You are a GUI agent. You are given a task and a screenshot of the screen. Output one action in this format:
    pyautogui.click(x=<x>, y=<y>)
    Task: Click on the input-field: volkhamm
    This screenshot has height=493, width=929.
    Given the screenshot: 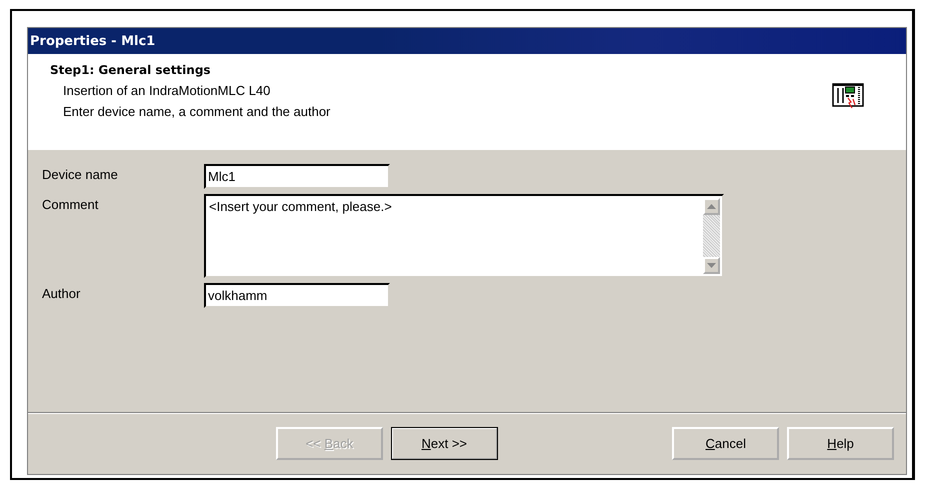 What is the action you would take?
    pyautogui.click(x=297, y=295)
    